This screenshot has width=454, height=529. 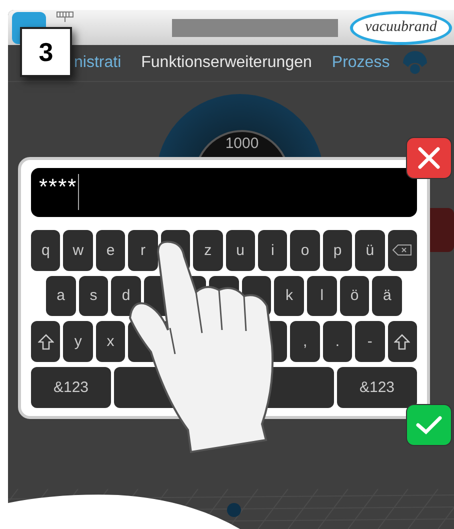 I want to click on keyboard-key: ., so click(x=337, y=341).